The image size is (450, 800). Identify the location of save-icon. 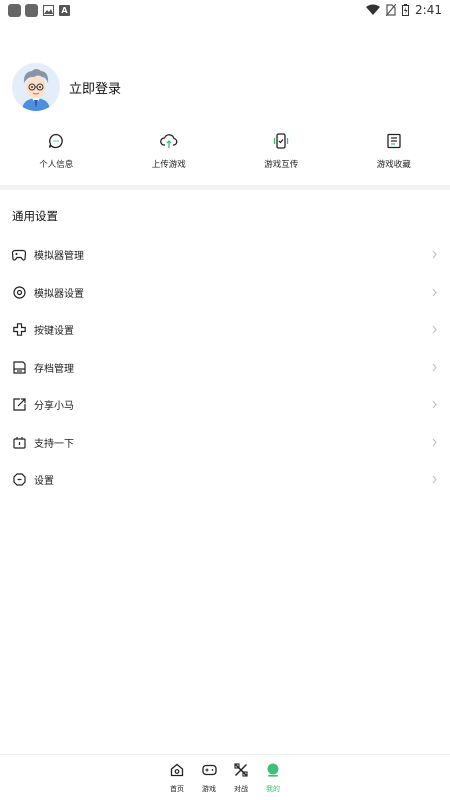
(19, 367).